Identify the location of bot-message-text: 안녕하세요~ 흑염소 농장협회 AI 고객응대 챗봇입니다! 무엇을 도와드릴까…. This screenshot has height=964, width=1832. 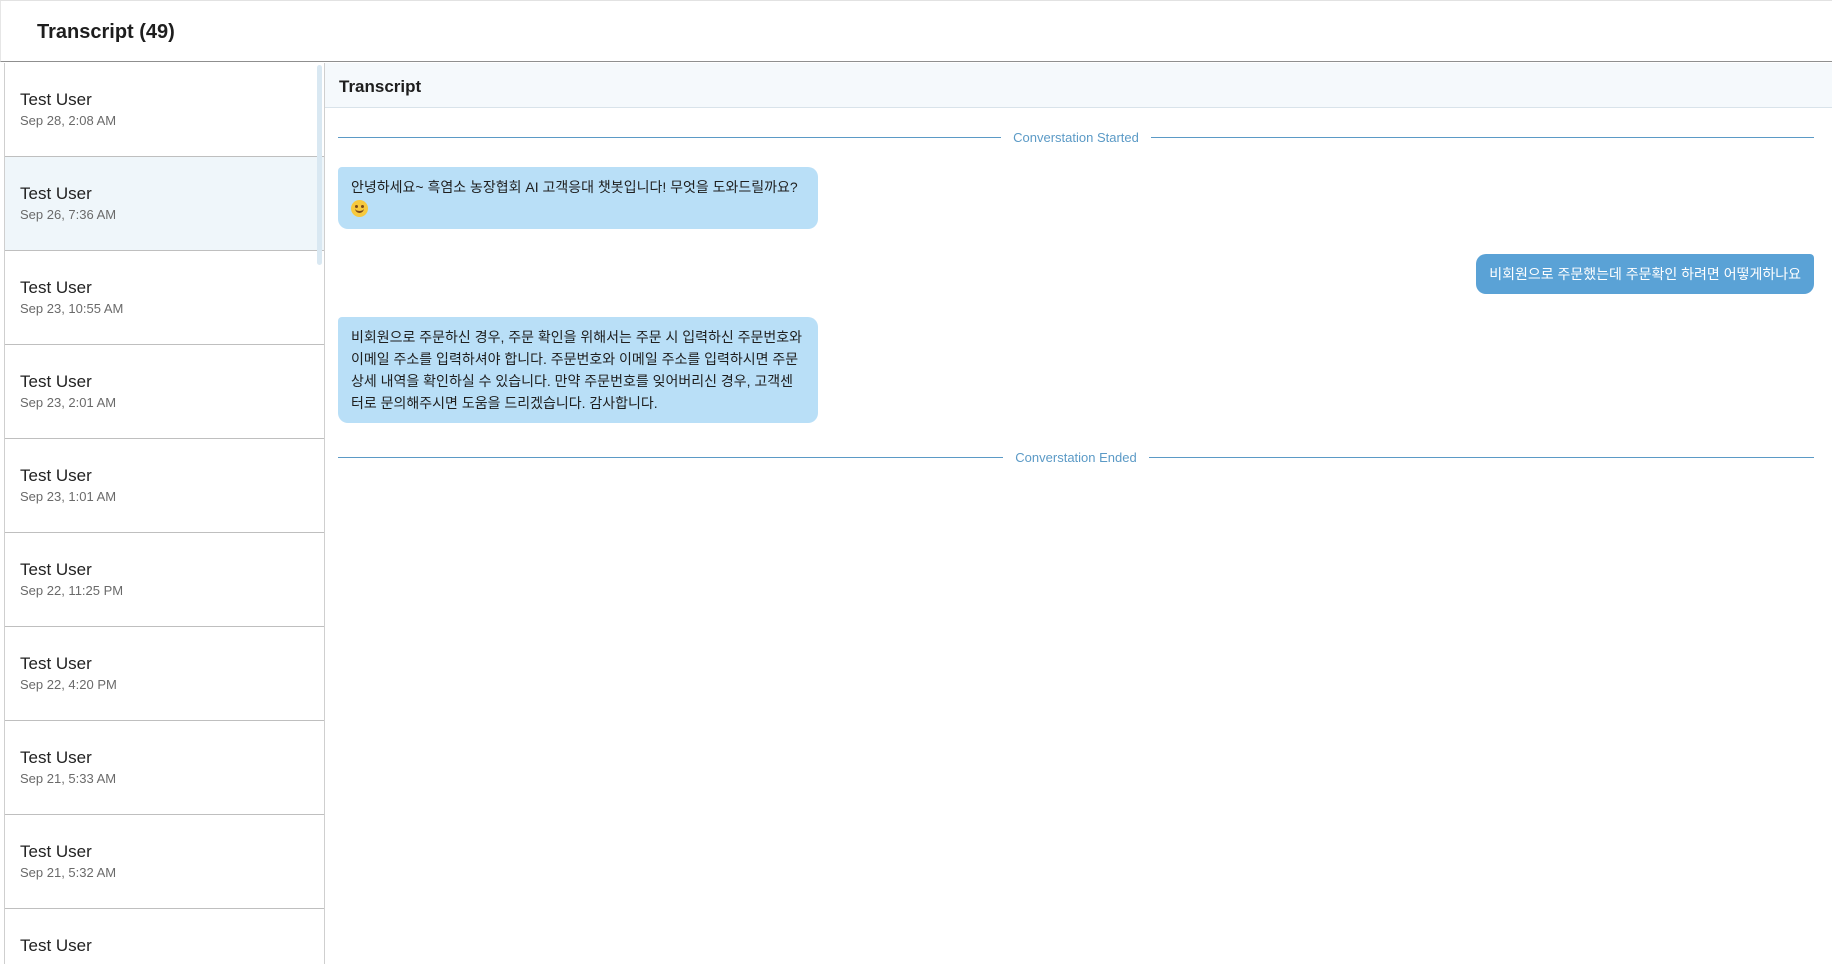
(574, 187).